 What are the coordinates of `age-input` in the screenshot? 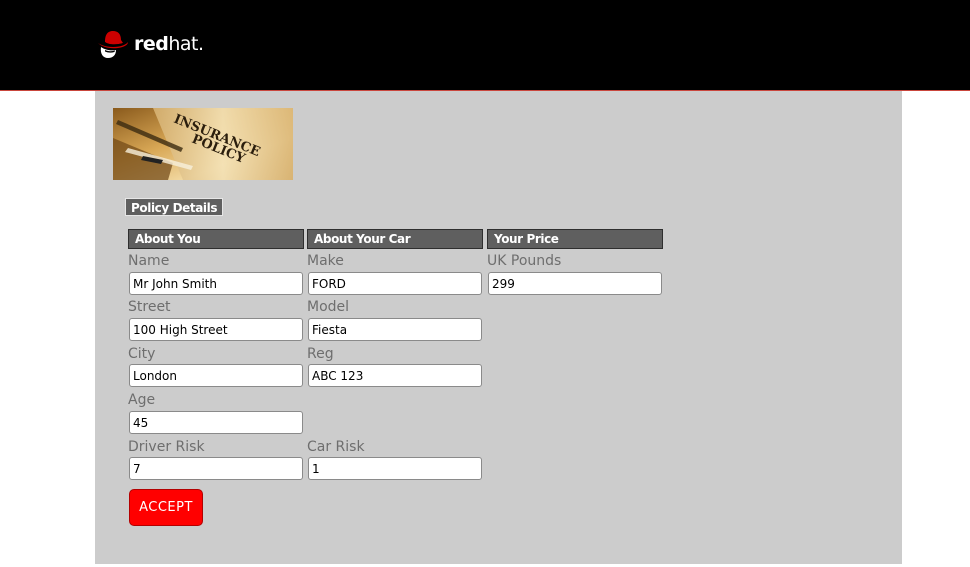 It's located at (216, 422).